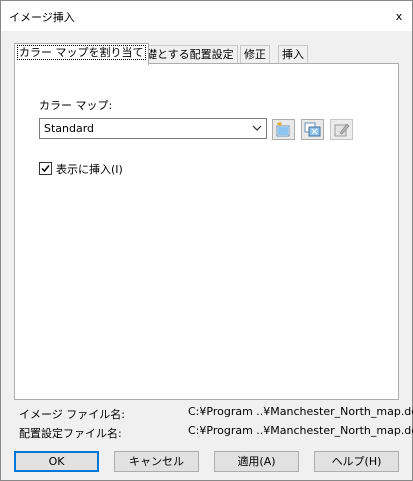 The width and height of the screenshot is (413, 481). What do you see at coordinates (156, 461) in the screenshot?
I see `cancel-button: キャンセル` at bounding box center [156, 461].